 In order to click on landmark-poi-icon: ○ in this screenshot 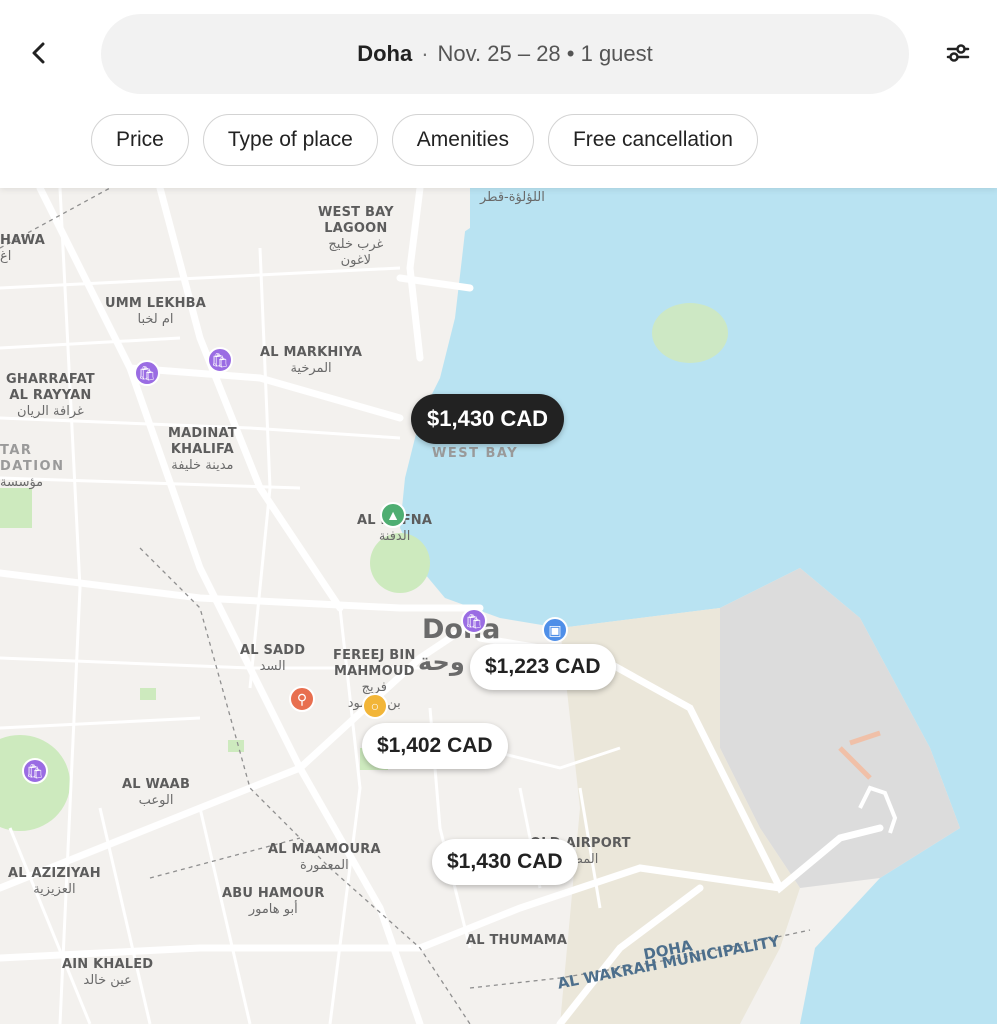, I will do `click(375, 706)`.